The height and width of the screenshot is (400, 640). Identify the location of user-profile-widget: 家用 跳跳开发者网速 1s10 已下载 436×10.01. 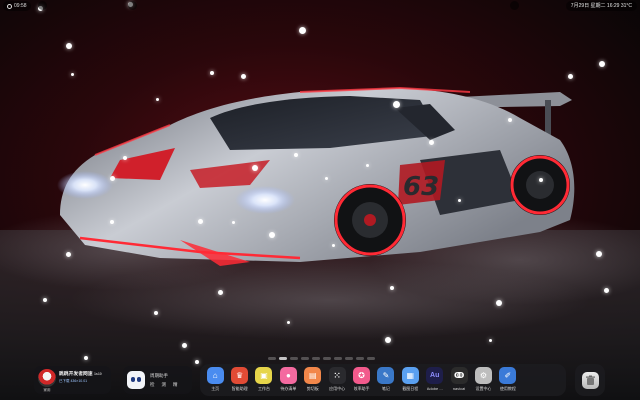
(72, 380).